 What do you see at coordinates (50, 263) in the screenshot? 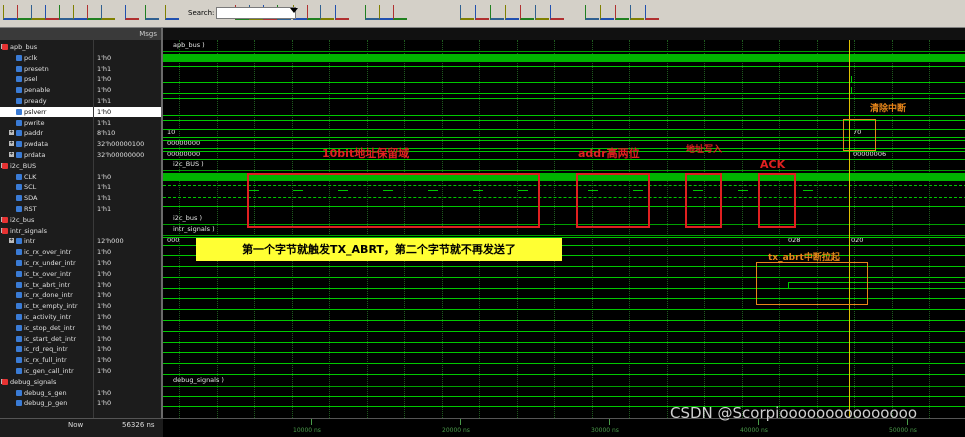
I see `signal-name: ic_rx_under_intr` at bounding box center [50, 263].